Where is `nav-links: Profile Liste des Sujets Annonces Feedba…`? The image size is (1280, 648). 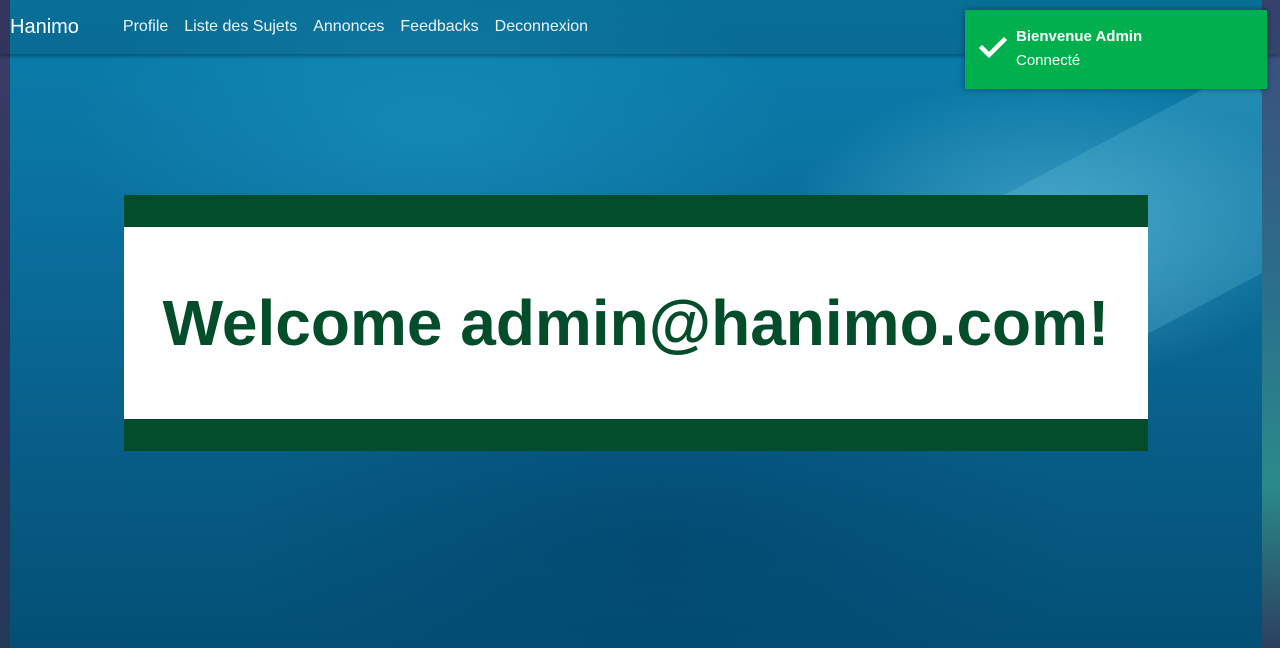
nav-links: Profile Liste des Sujets Annonces Feedba… is located at coordinates (363, 27).